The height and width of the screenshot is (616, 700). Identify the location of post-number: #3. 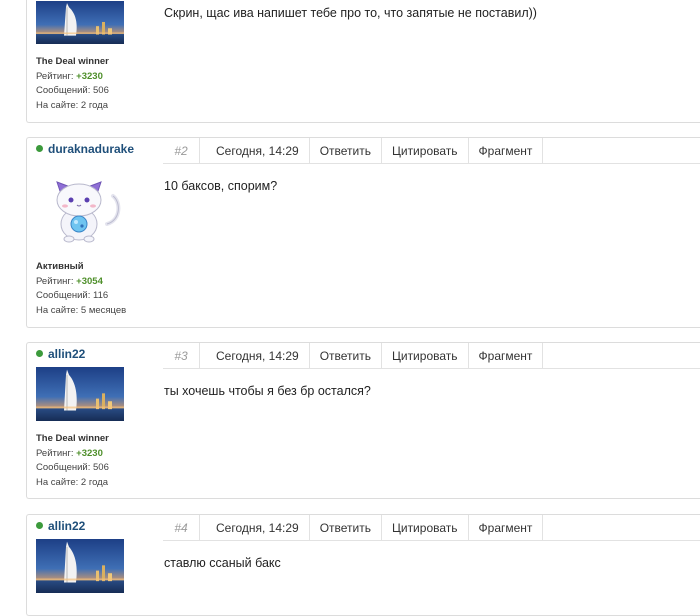
(181, 355).